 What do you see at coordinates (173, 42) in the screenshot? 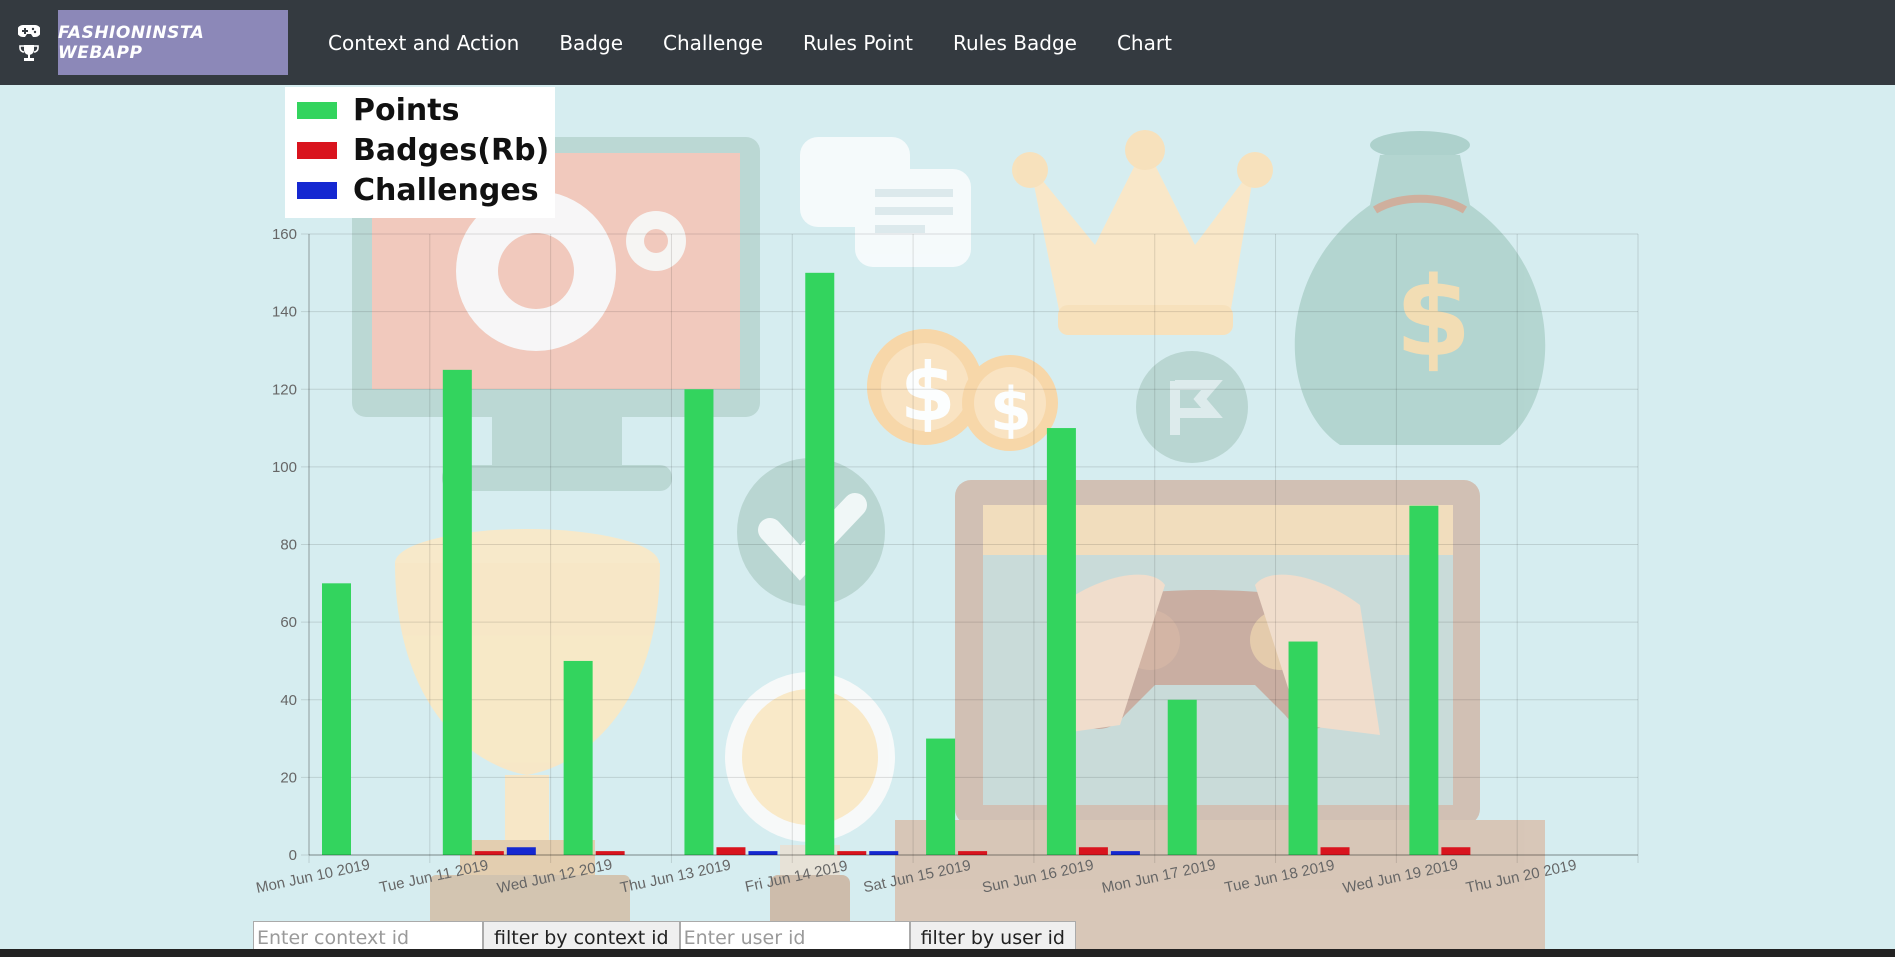
I see `brand-link: FASHIONINSTA WEBAPP` at bounding box center [173, 42].